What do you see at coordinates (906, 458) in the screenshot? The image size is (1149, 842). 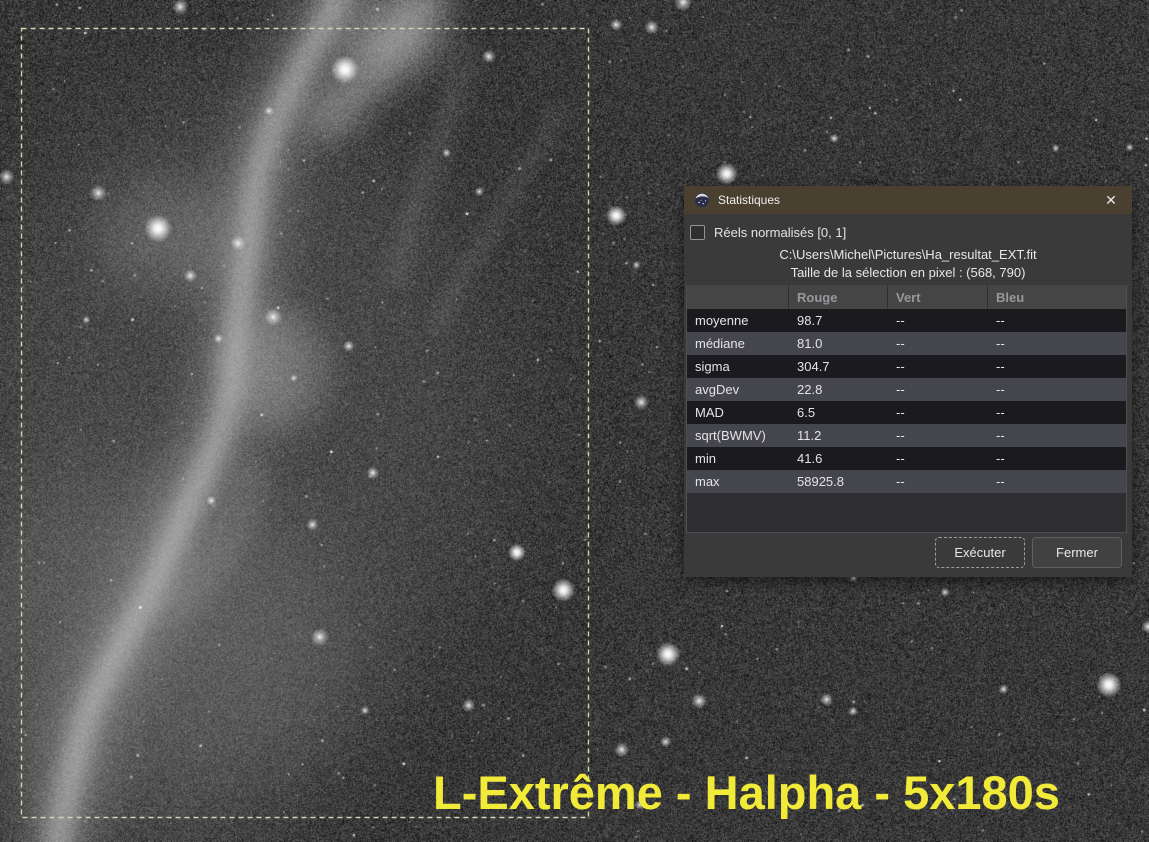 I see `table-row: min 41.6 -- --` at bounding box center [906, 458].